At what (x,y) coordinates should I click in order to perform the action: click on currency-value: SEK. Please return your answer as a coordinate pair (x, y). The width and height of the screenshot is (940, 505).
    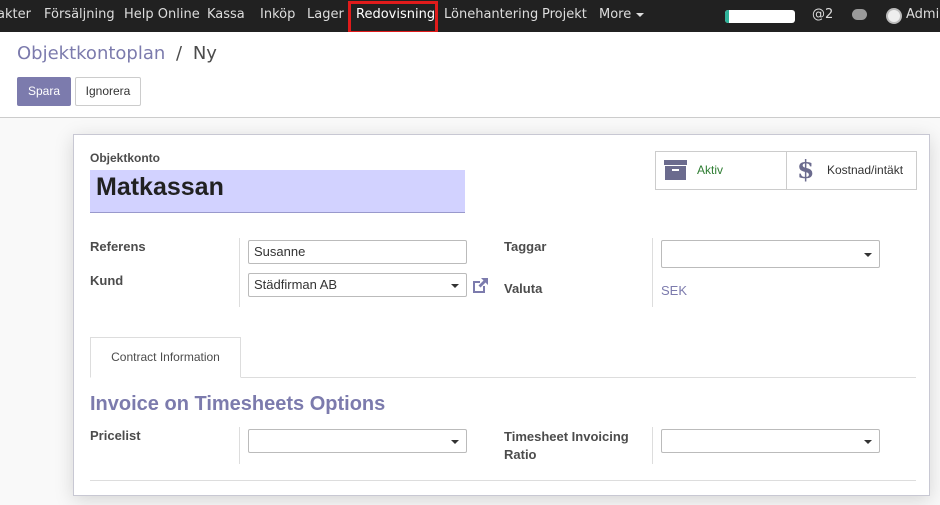
    Looking at the image, I should click on (674, 290).